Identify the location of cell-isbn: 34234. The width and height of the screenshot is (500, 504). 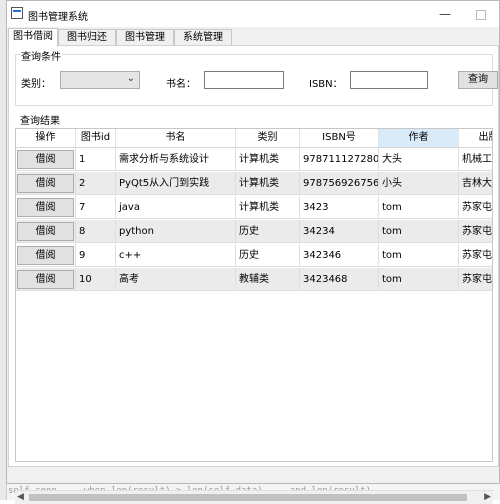
(339, 231).